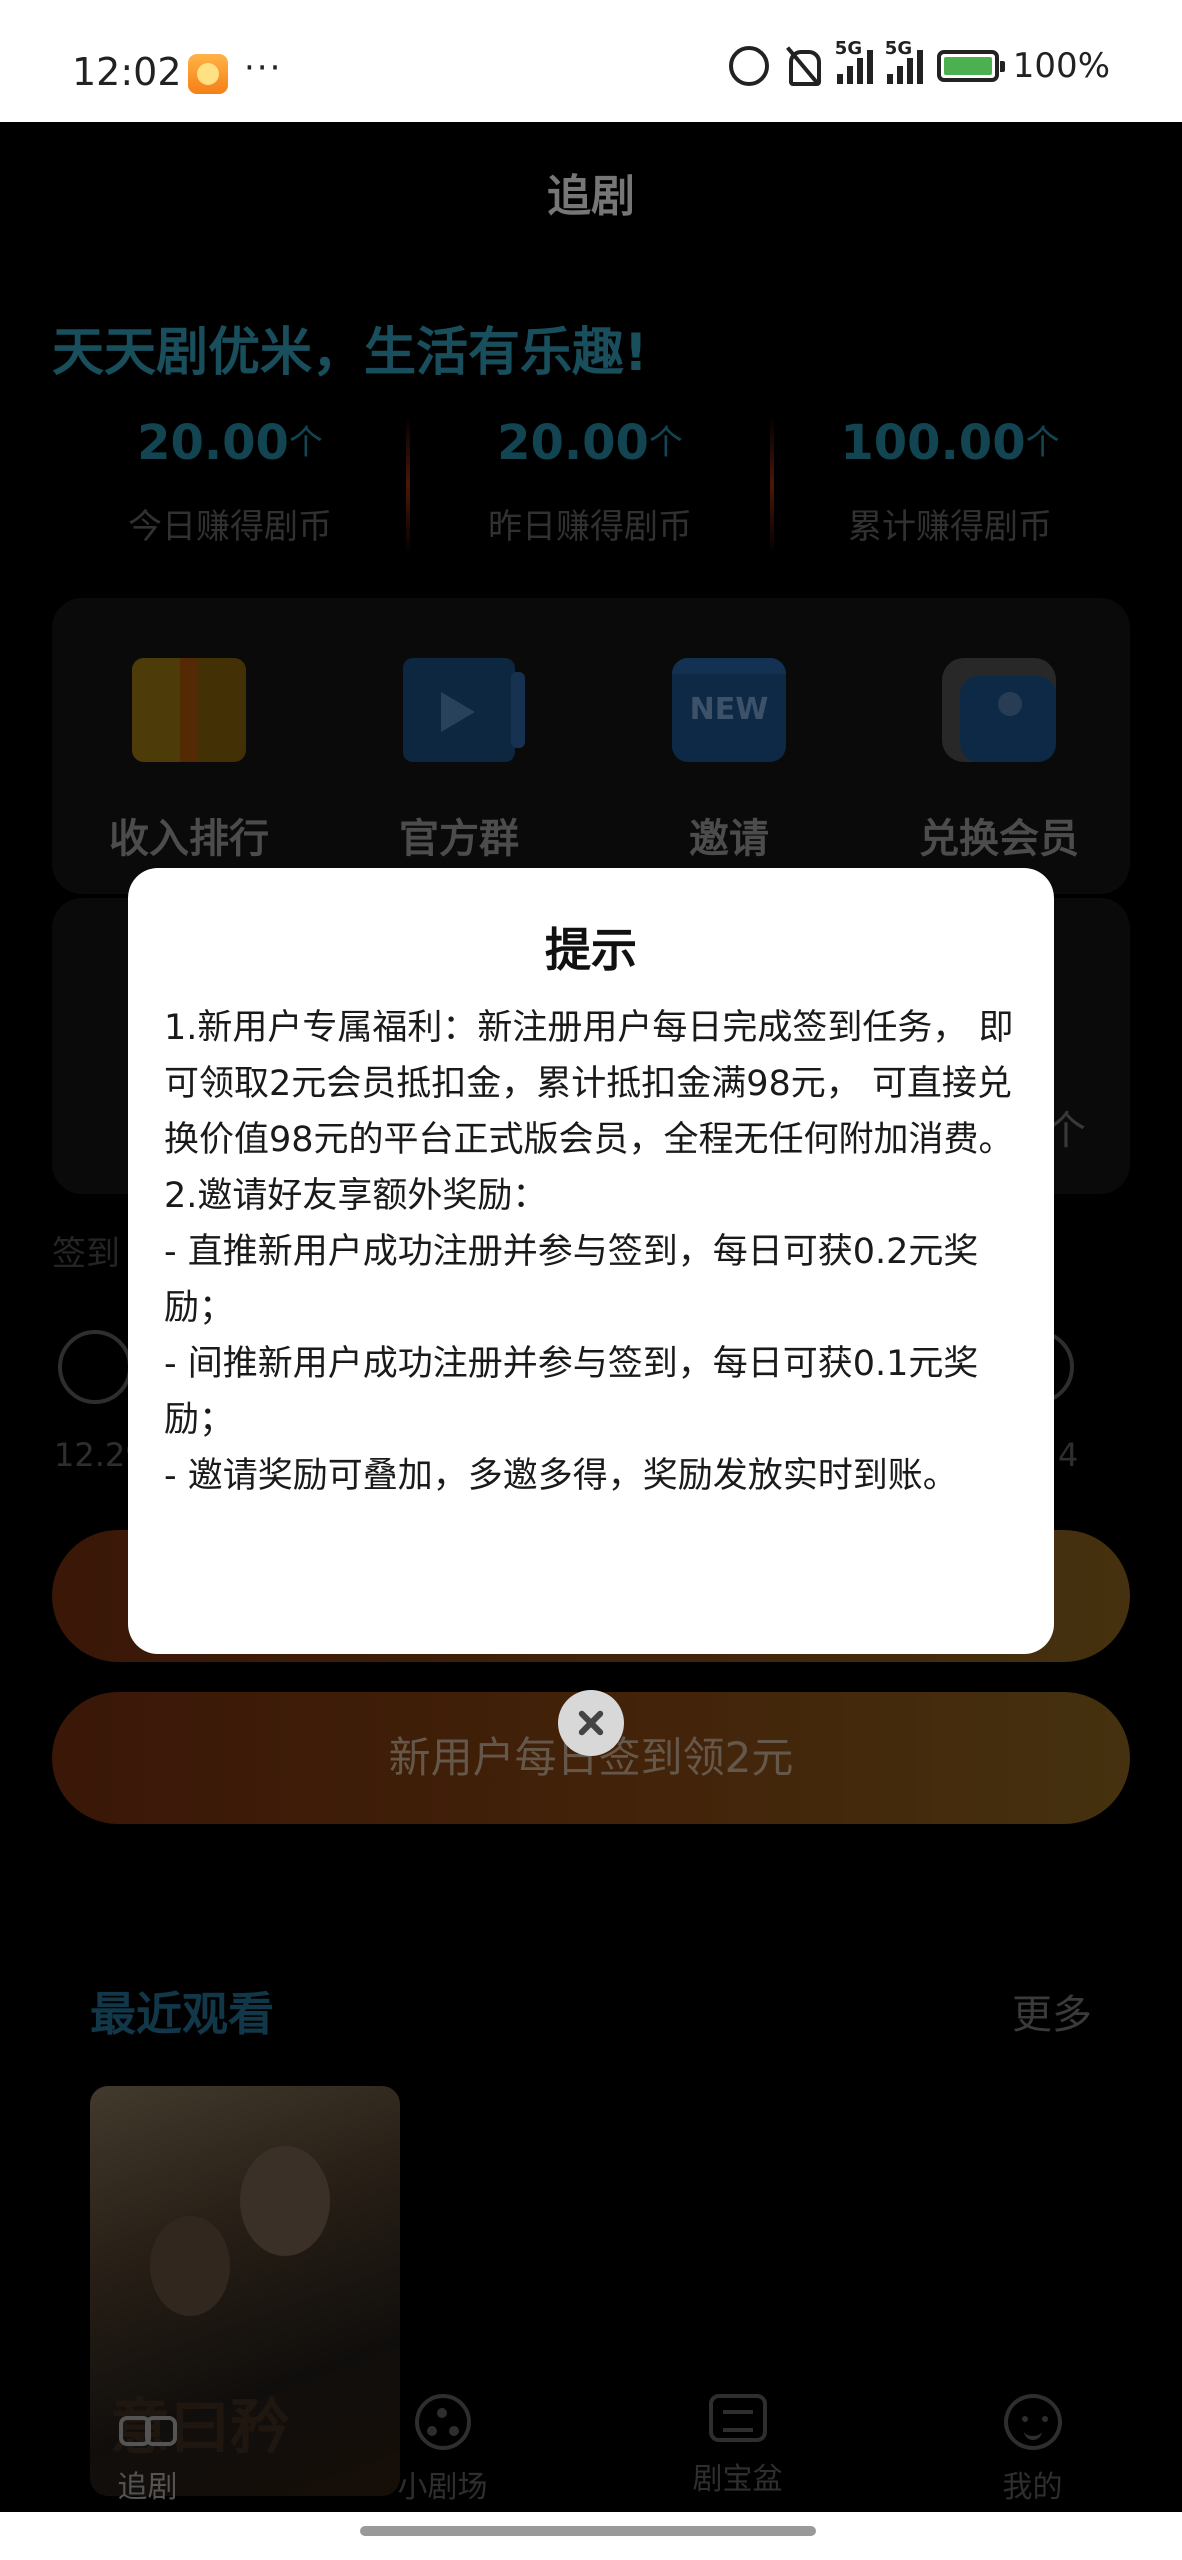 The image size is (1182, 2560). Describe the element at coordinates (748, 66) in the screenshot. I see `alarm-icon` at that location.